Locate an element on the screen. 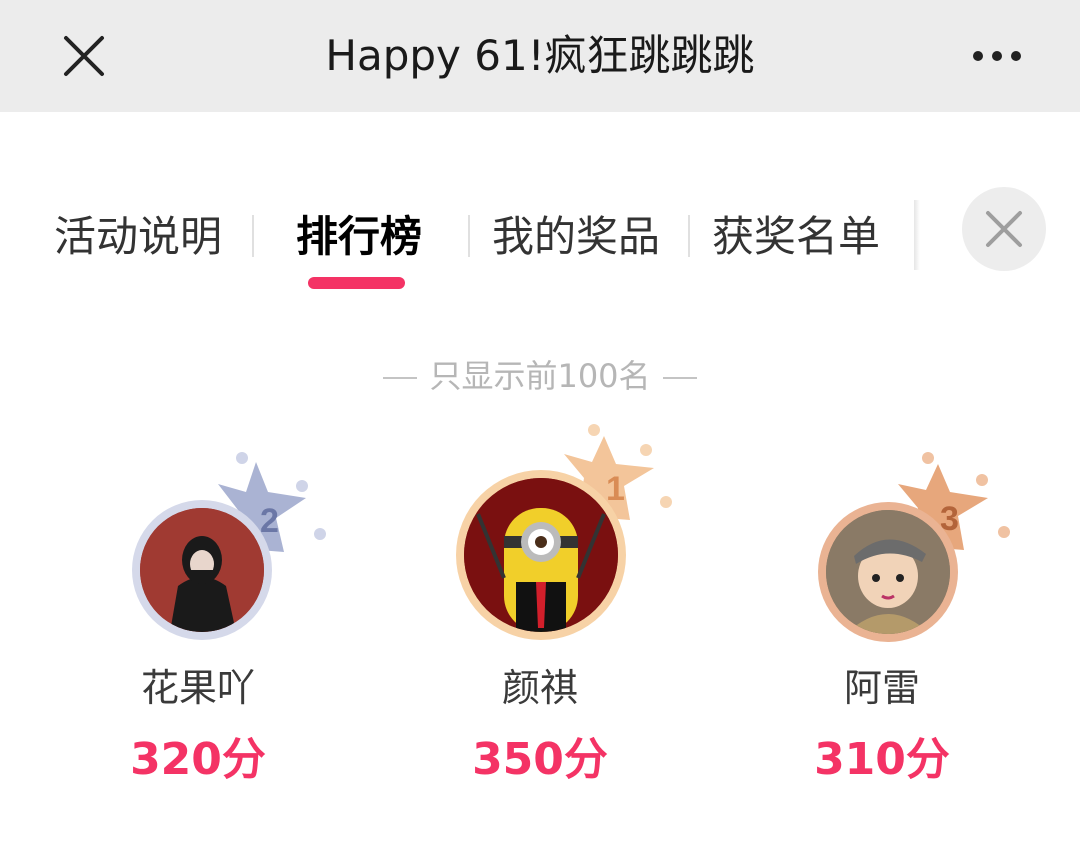 This screenshot has width=1080, height=852. leaderboard-entry-rank-3: 3 阿雷 310分 is located at coordinates (882, 623).